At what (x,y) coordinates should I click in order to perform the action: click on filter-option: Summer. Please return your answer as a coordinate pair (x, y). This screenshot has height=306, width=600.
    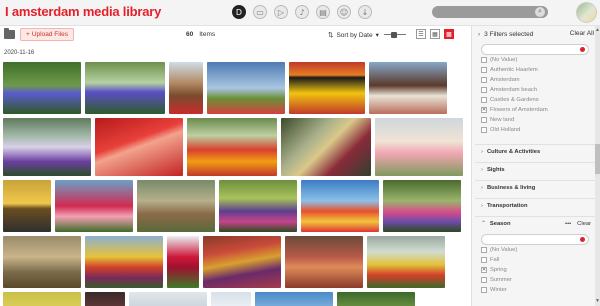
    Looking at the image, I should click on (538, 280).